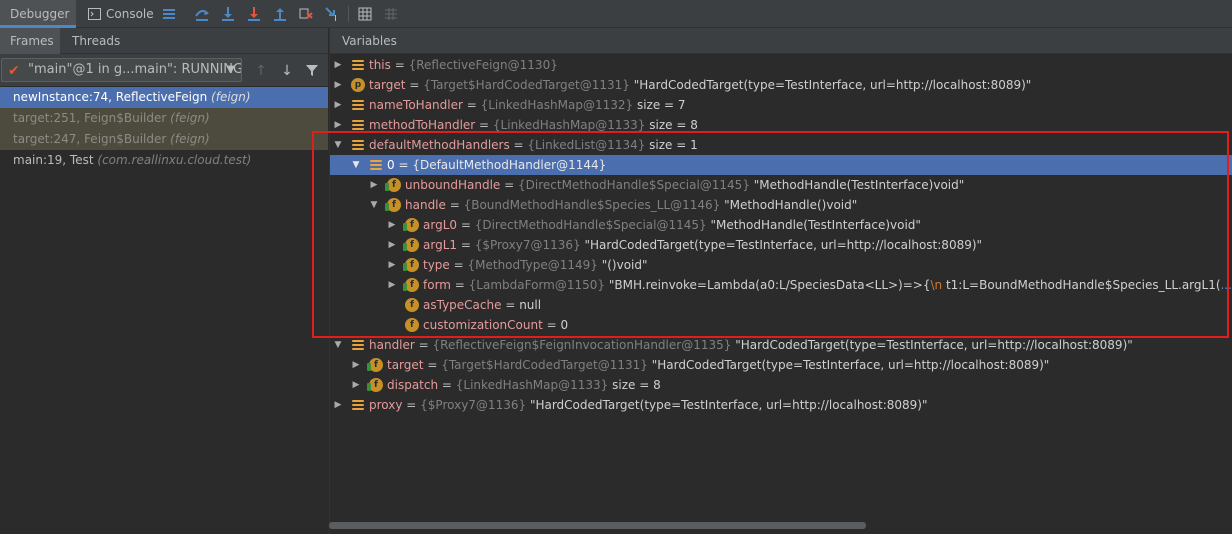 The height and width of the screenshot is (534, 1232). I want to click on variable-ref: {DirectMethodHandle$Special@1145}, so click(590, 225).